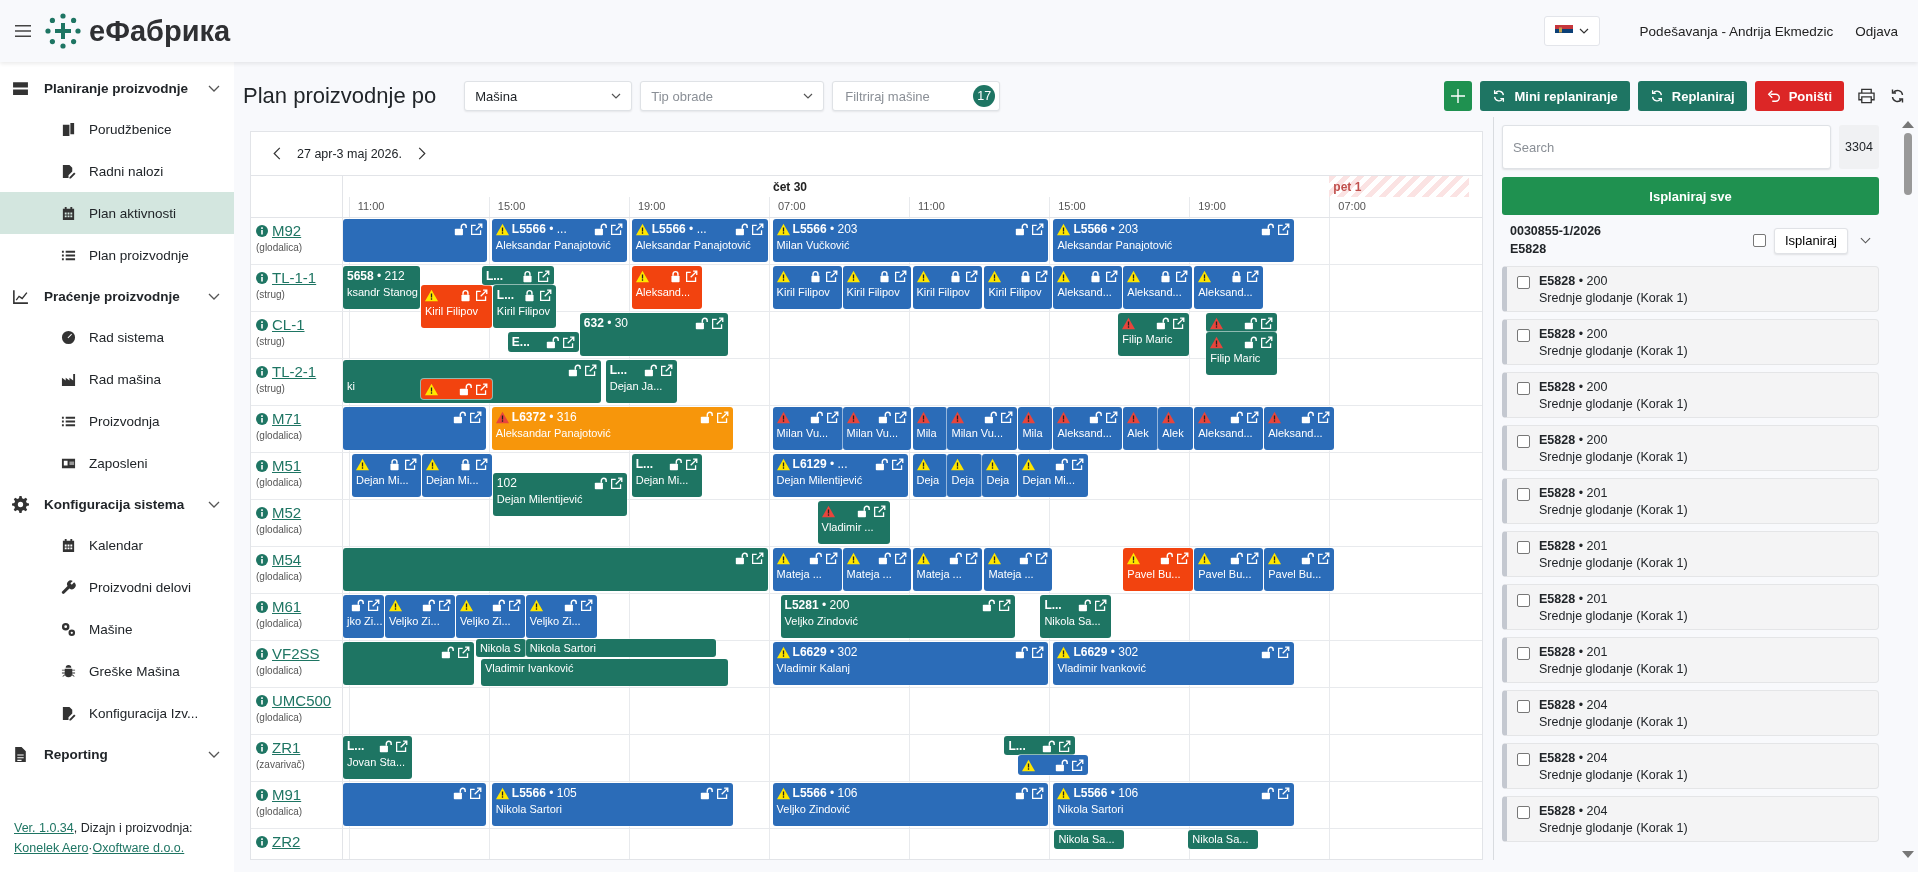 The height and width of the screenshot is (872, 1918). What do you see at coordinates (612, 804) in the screenshot?
I see `task-bar: L5566 • 105 Nikola Sartori` at bounding box center [612, 804].